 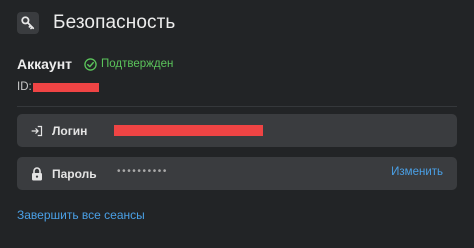 I want to click on verified-status: Подтвержден, so click(x=129, y=64).